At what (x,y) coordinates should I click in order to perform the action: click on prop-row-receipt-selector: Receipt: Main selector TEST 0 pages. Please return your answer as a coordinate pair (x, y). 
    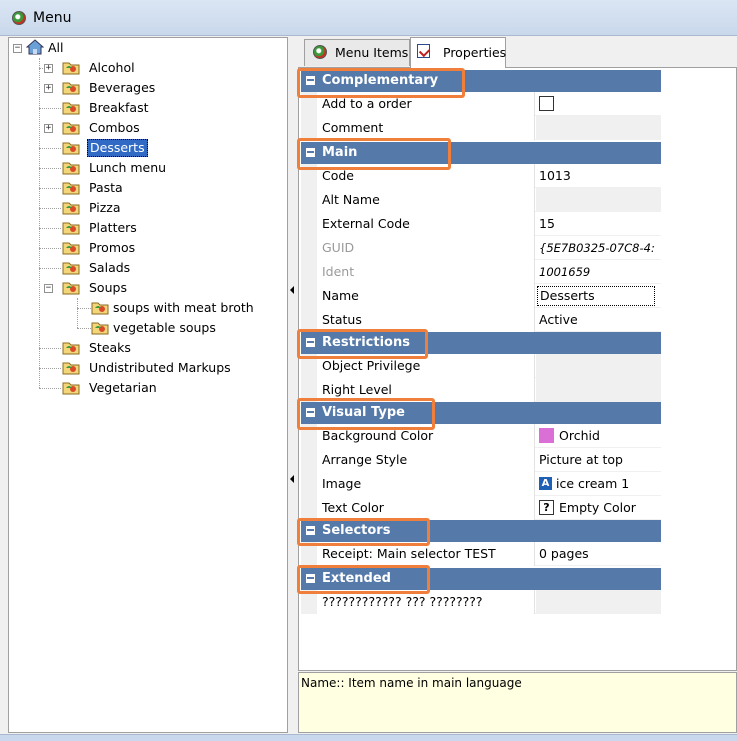
    Looking at the image, I should click on (481, 554).